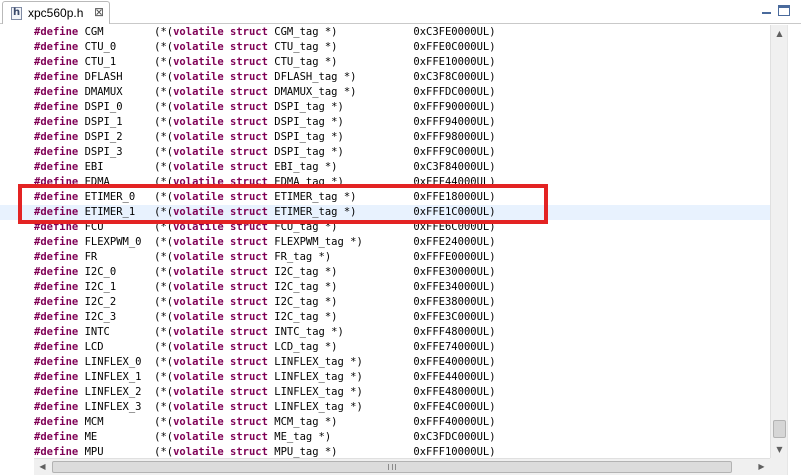 The image size is (801, 475). I want to click on address-value: 0xFFE30000UL, so click(451, 272).